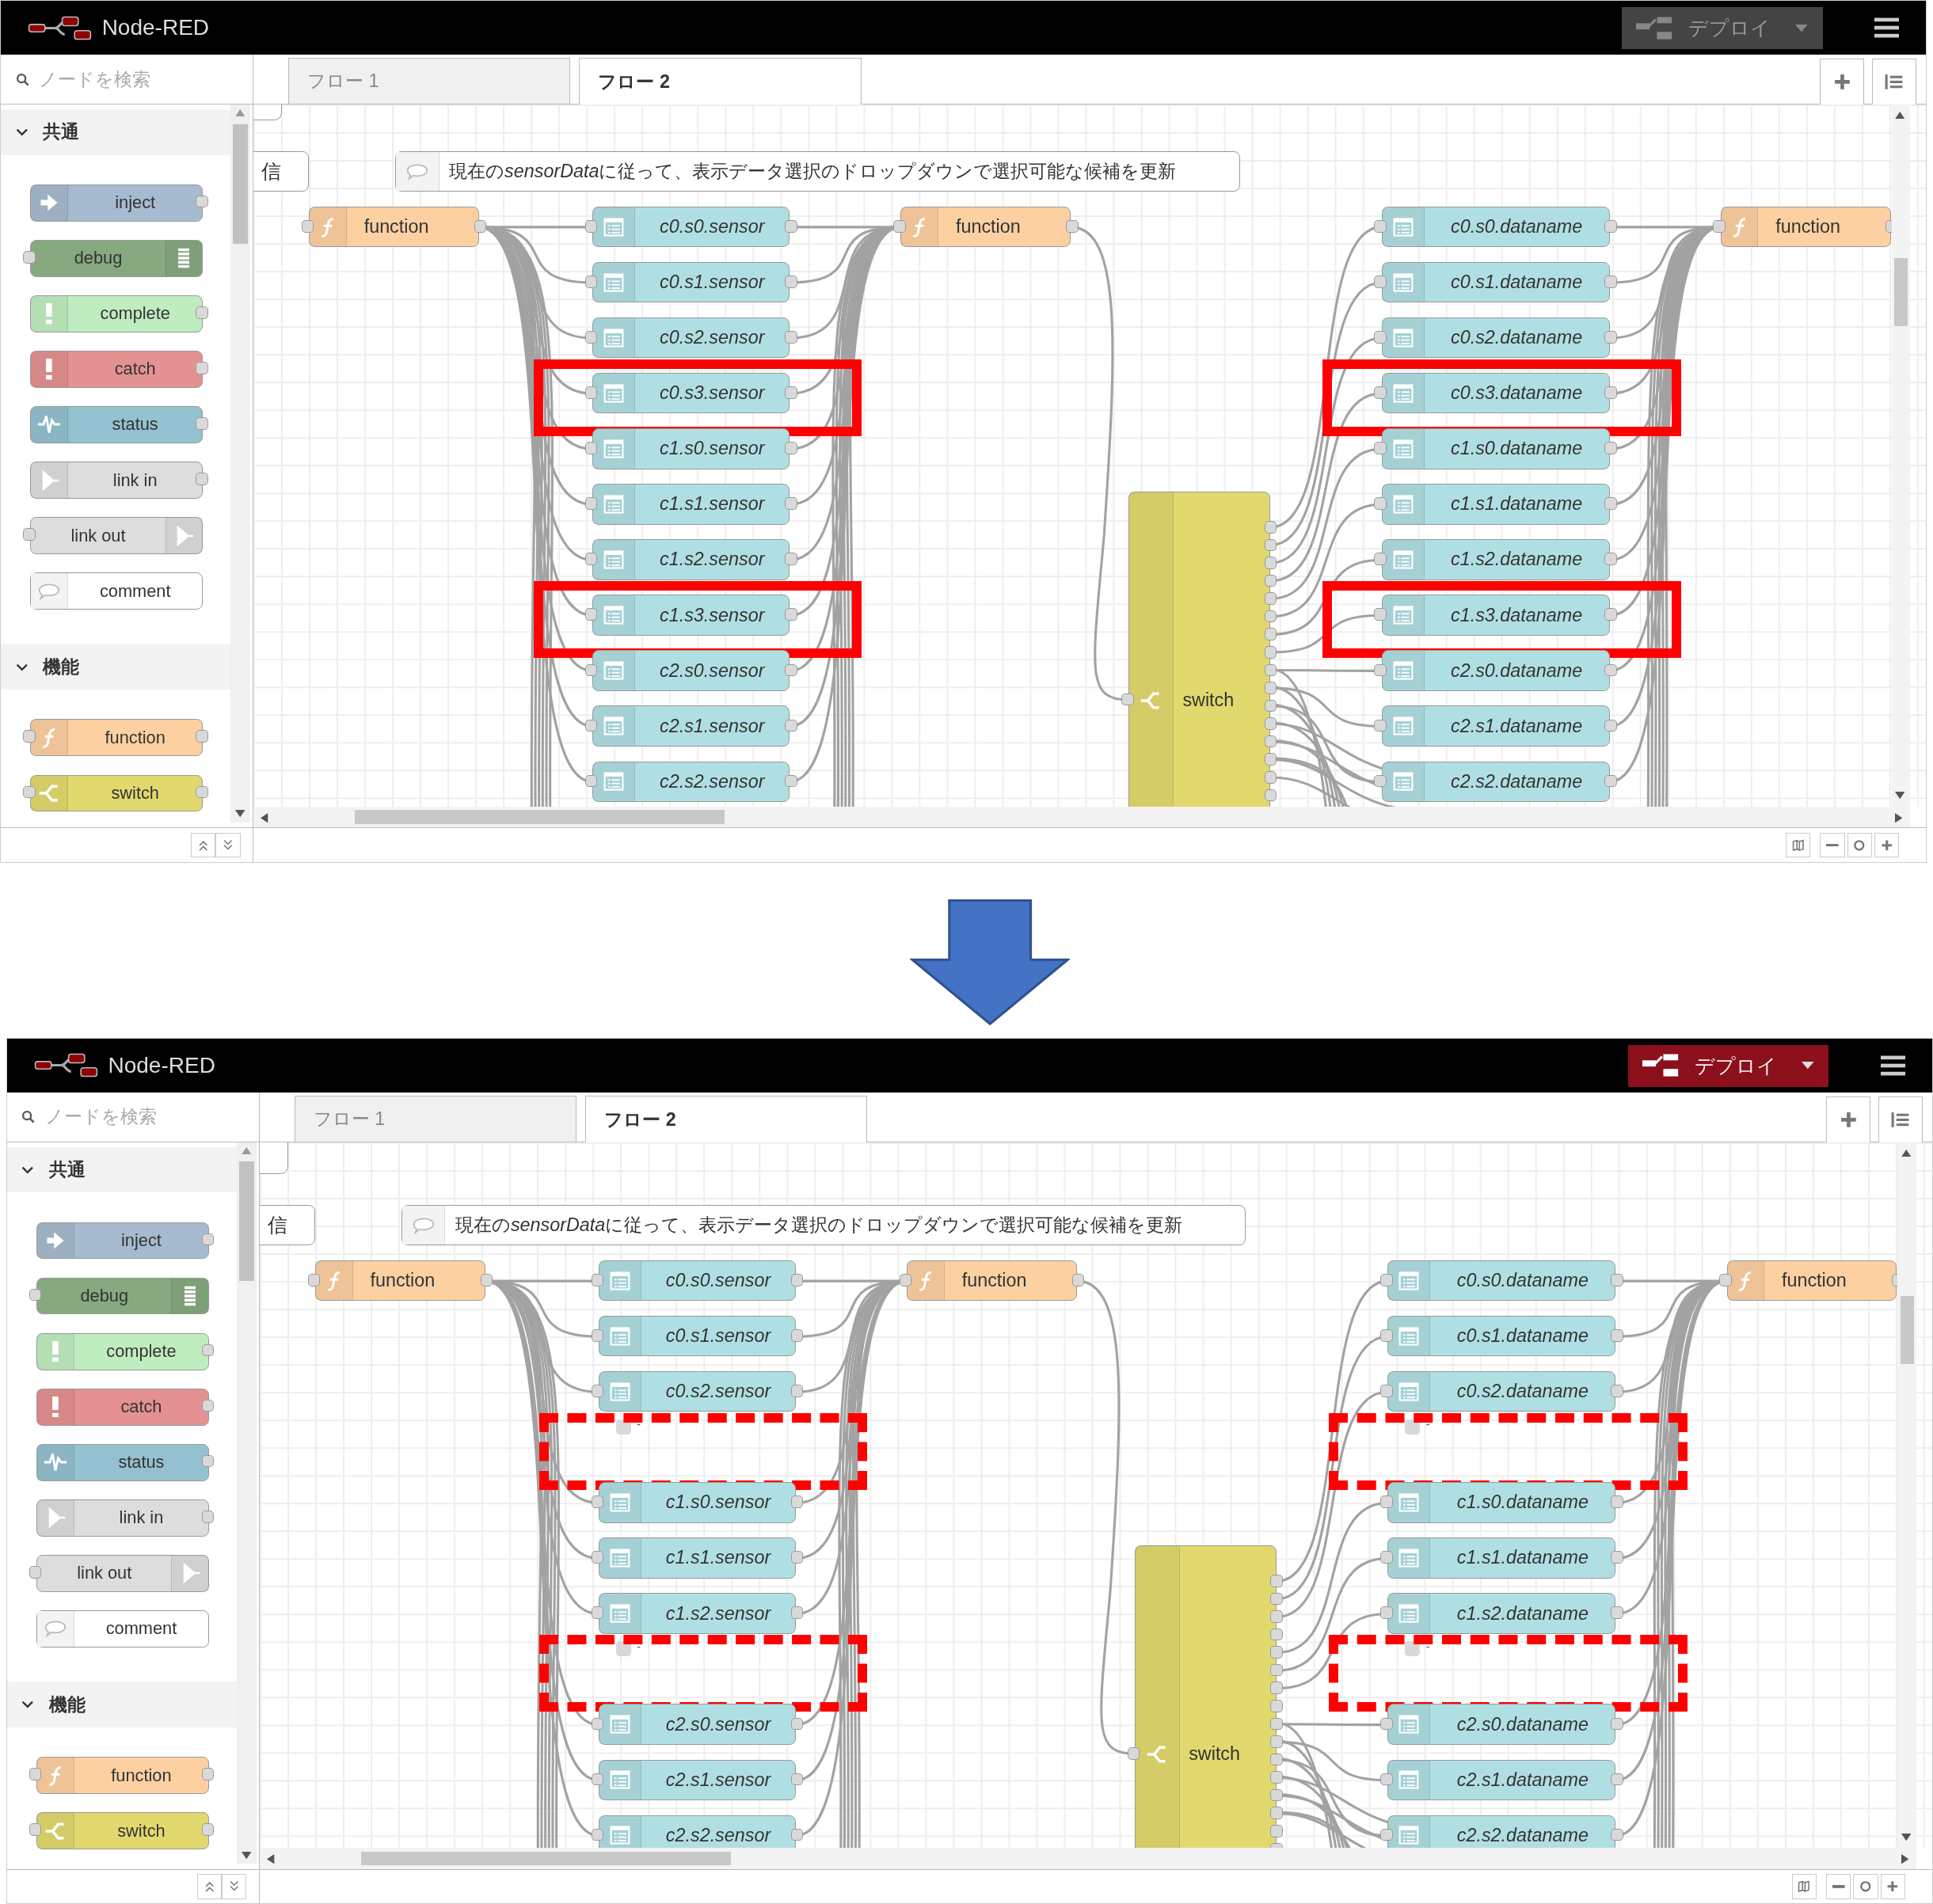 This screenshot has height=1904, width=1933. Describe the element at coordinates (1495, 393) in the screenshot. I see `flow-node: c0.s3.dataname` at that location.